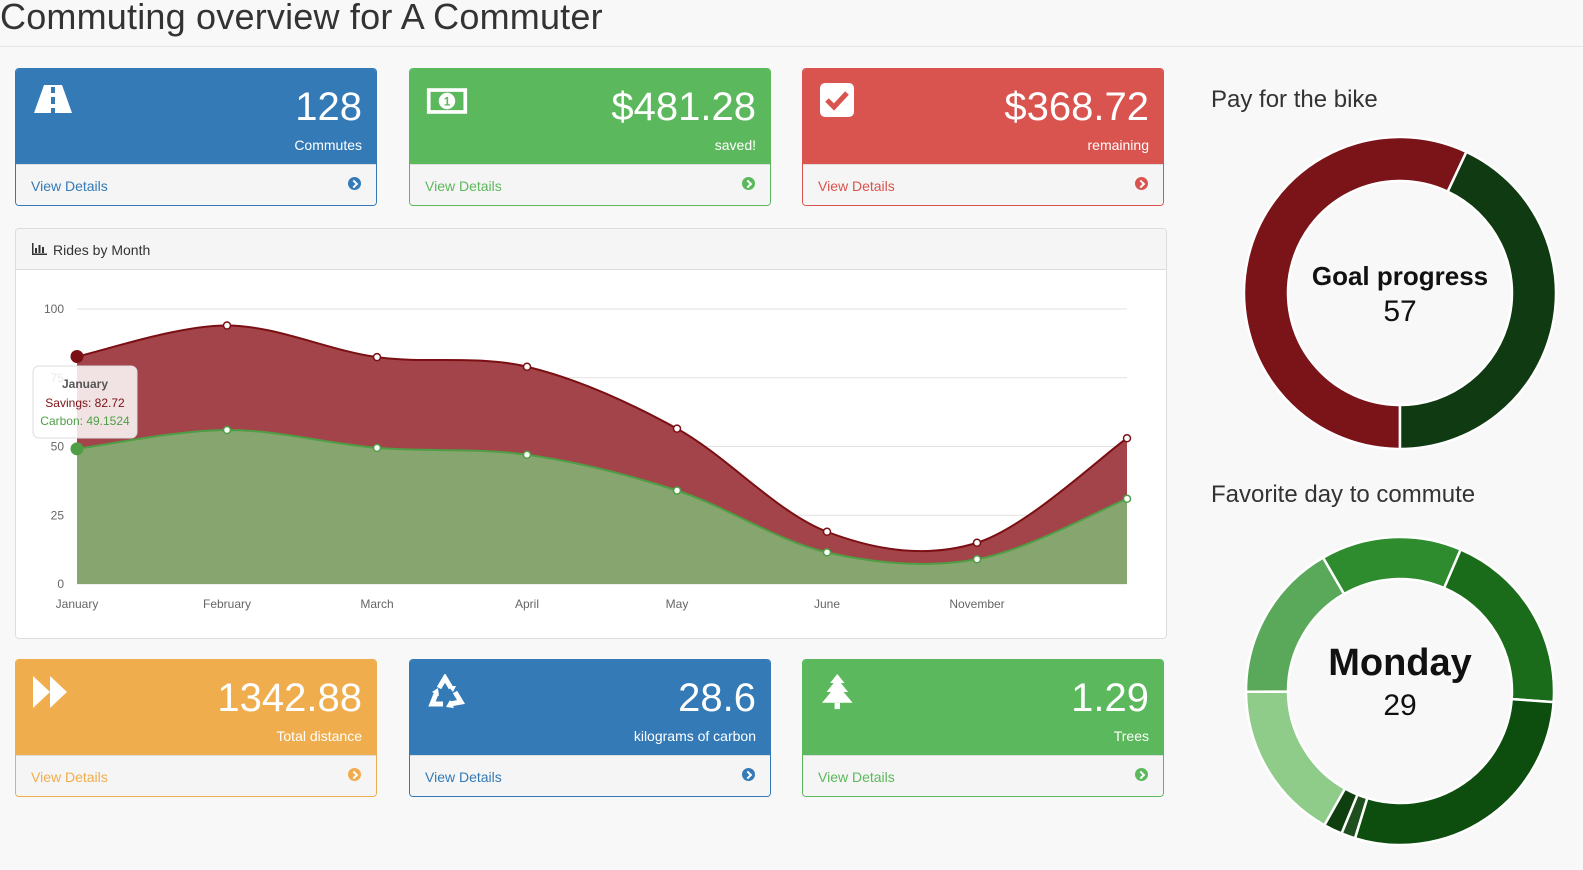 The width and height of the screenshot is (1583, 870). Describe the element at coordinates (77, 604) in the screenshot. I see `x-tick-label: January` at that location.